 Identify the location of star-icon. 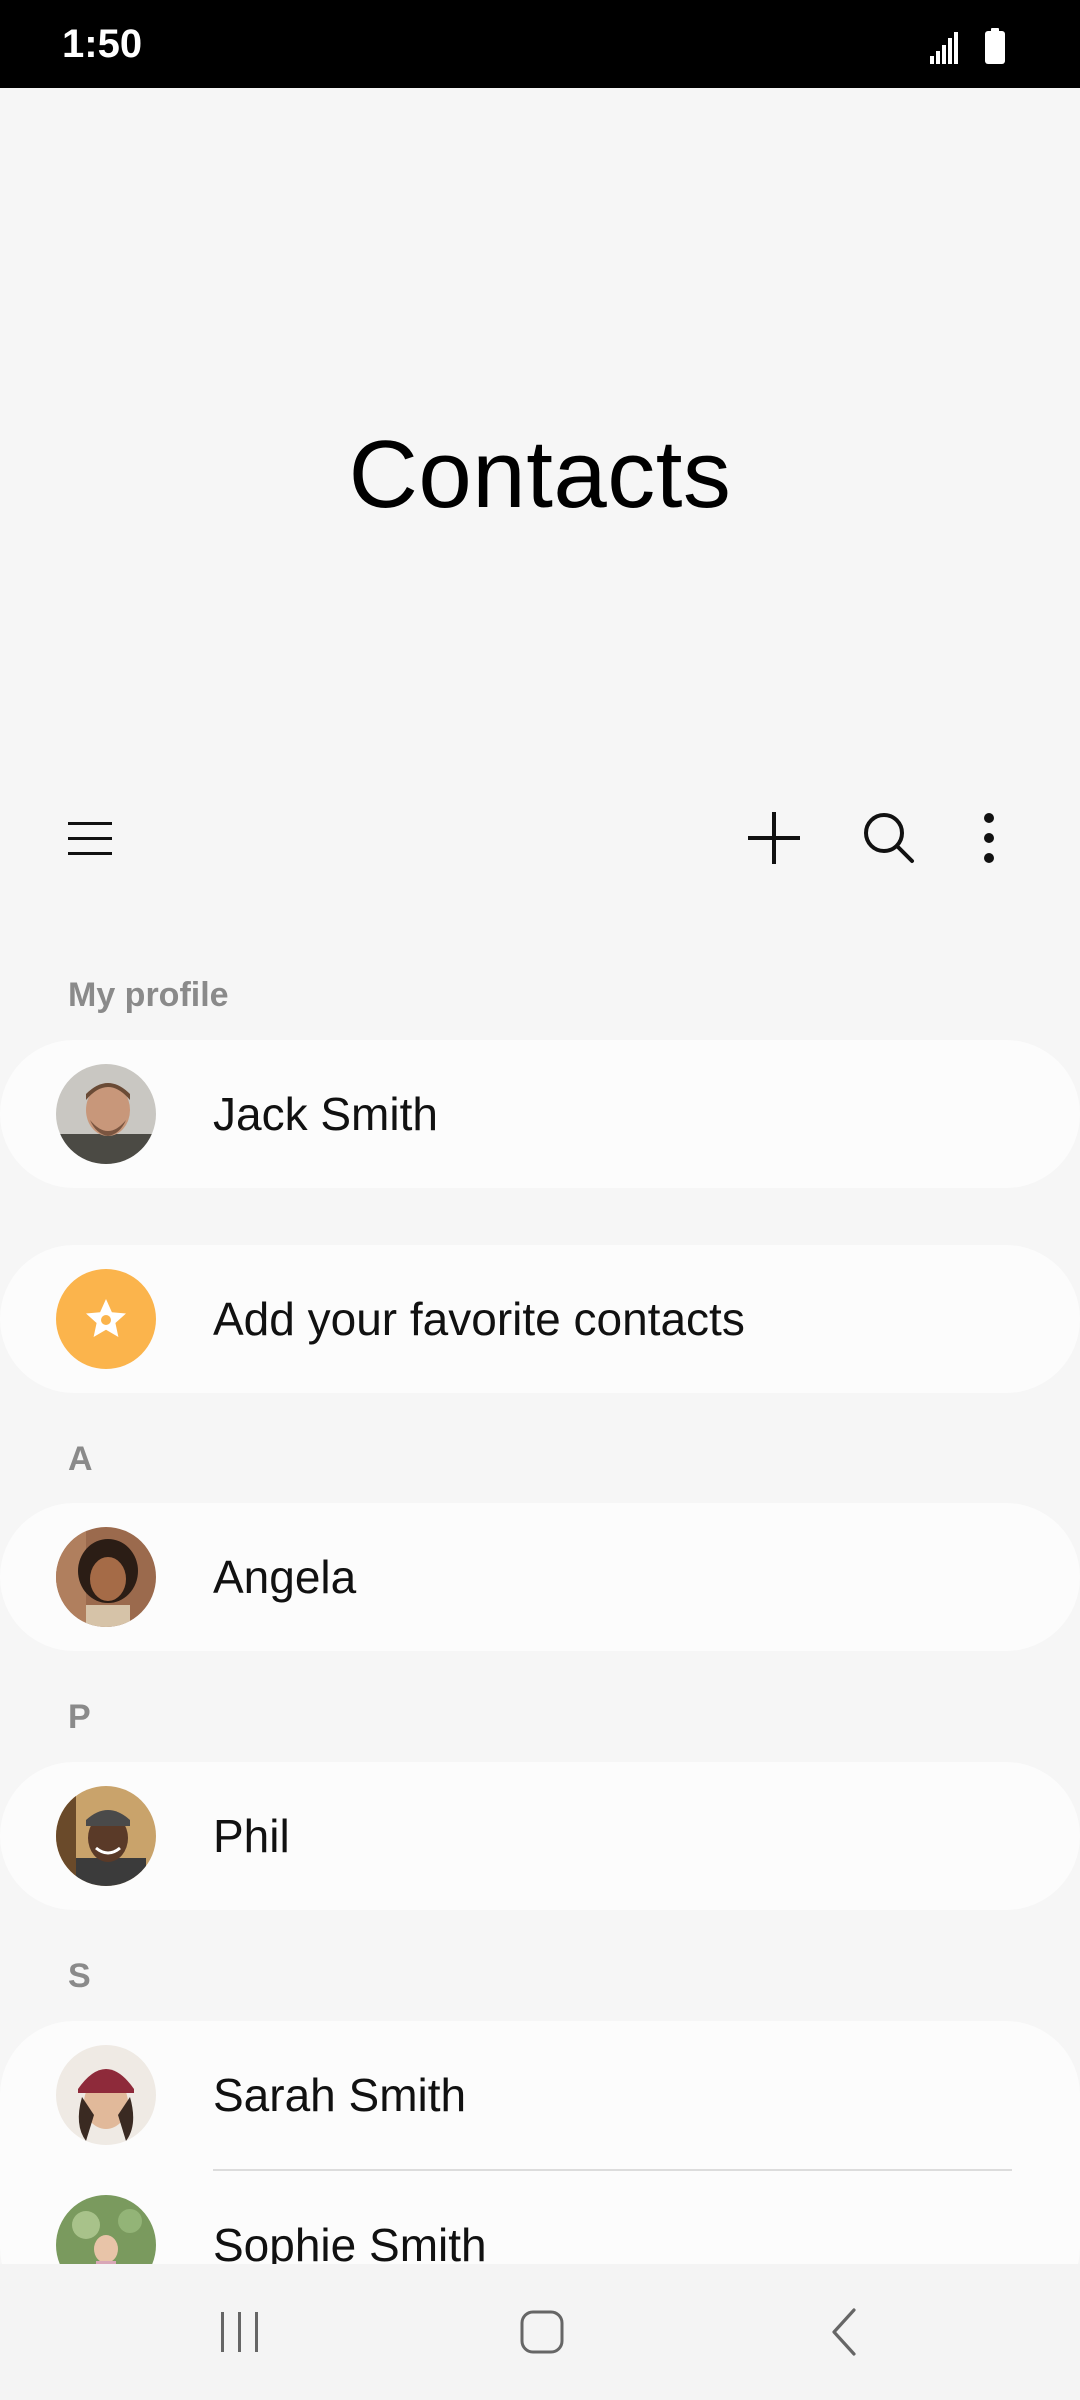
(106, 1318).